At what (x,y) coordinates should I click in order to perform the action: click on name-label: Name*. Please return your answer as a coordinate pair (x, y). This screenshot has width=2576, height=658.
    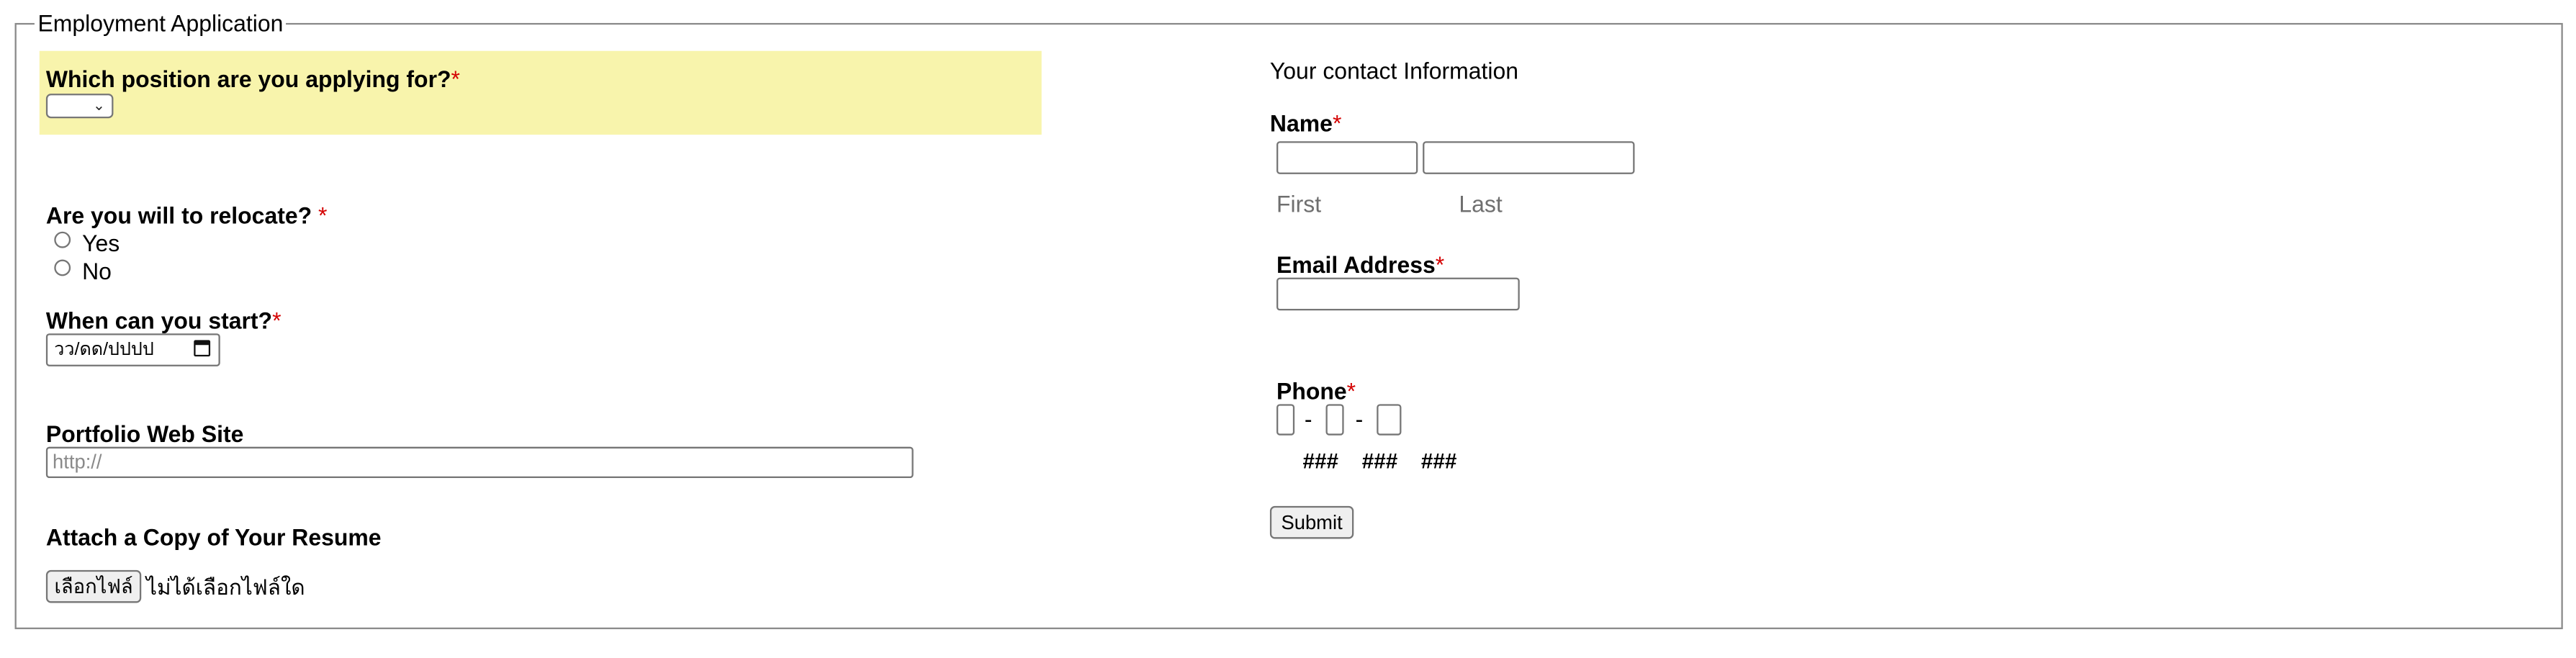
    Looking at the image, I should click on (1305, 124).